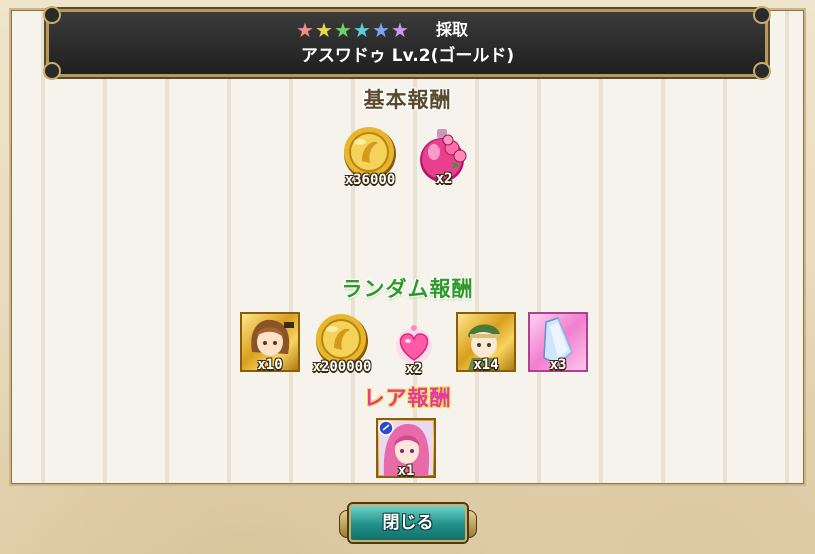 This screenshot has height=554, width=815. I want to click on reward-item-gold-coin: x200000, so click(342, 344).